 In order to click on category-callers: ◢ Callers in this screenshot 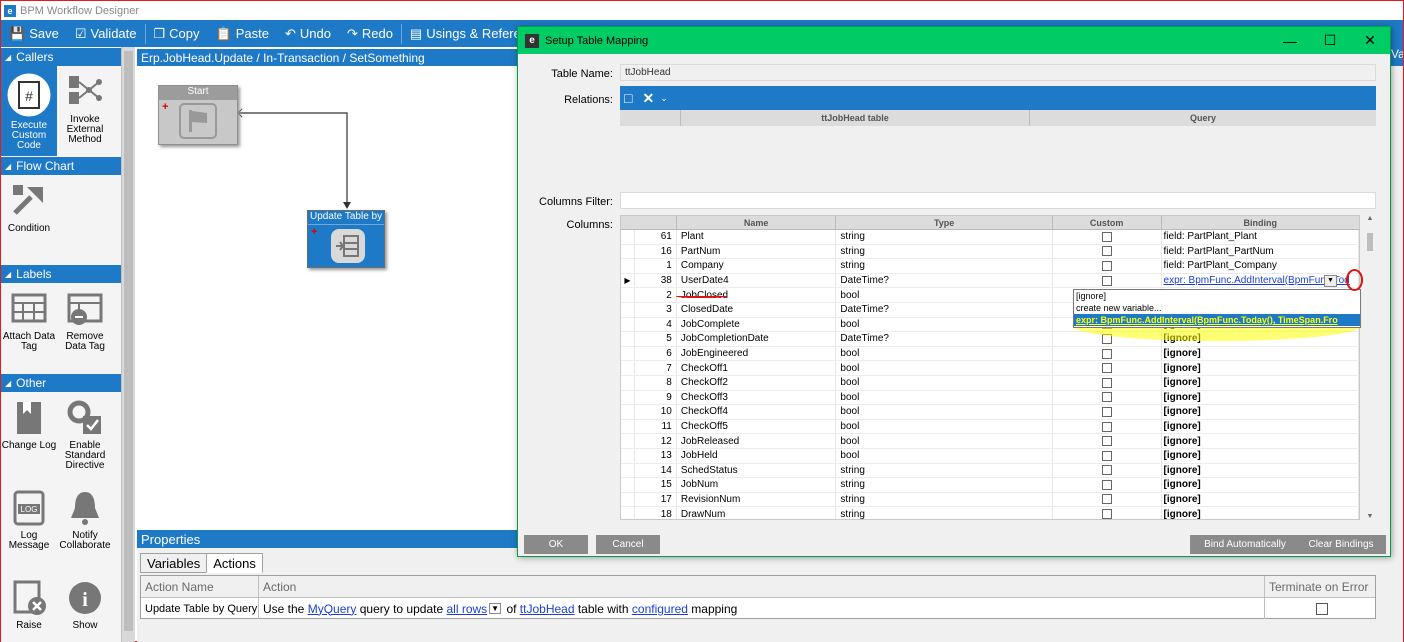, I will do `click(61, 57)`.